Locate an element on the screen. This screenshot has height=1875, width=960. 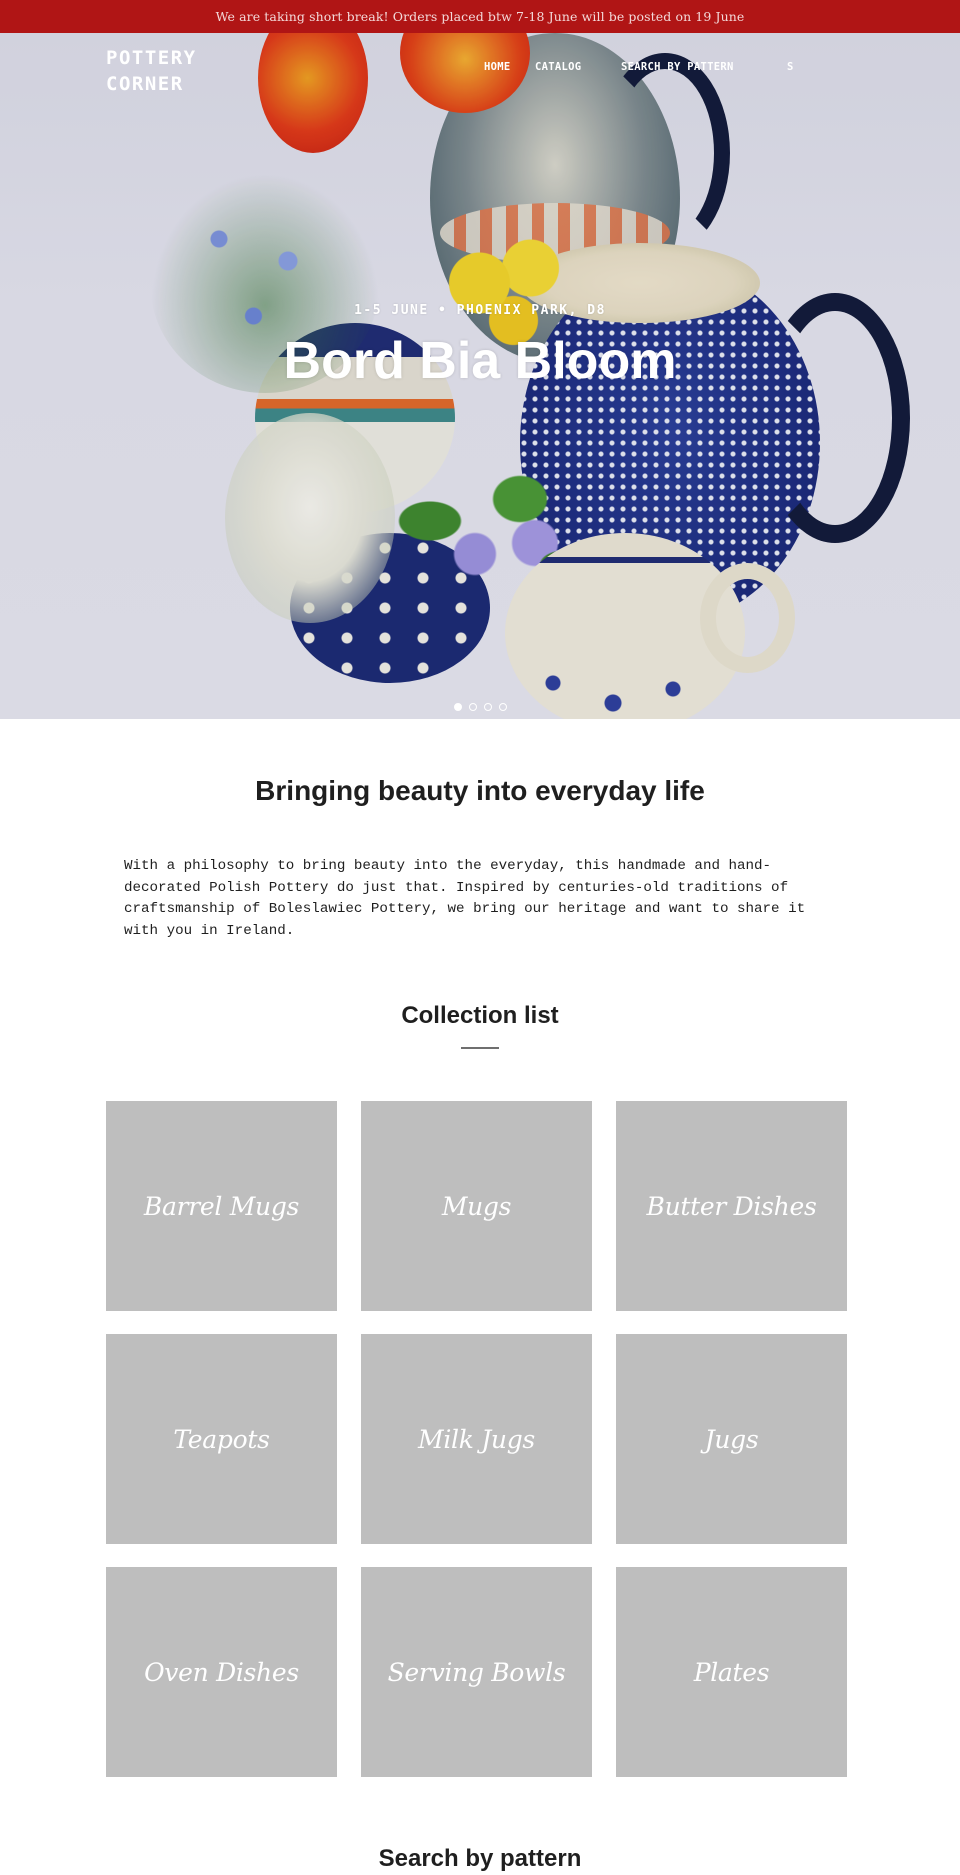
collection-label: Teapots is located at coordinates (221, 1439).